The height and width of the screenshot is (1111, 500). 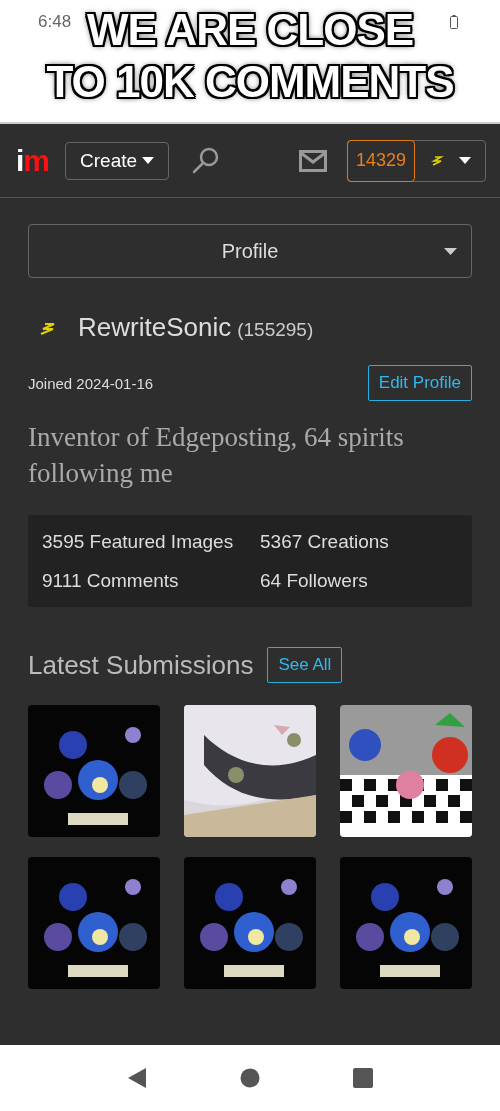 I want to click on edit-profile-button: Edit Profile, so click(x=419, y=383).